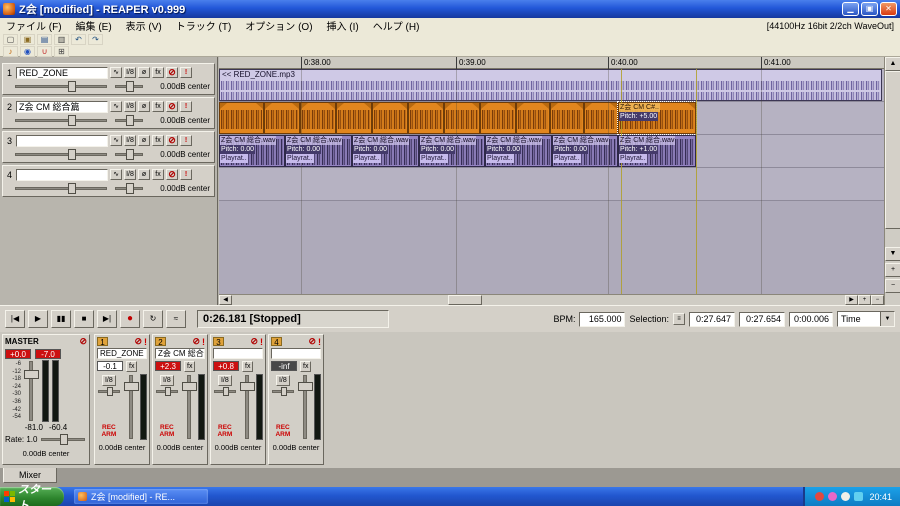 The width and height of the screenshot is (900, 506). I want to click on master-volume-fader, so click(31, 391).